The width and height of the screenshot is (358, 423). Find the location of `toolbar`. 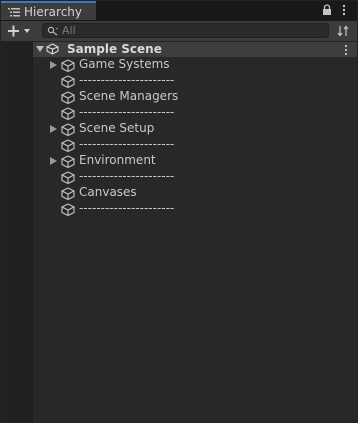

toolbar is located at coordinates (179, 31).